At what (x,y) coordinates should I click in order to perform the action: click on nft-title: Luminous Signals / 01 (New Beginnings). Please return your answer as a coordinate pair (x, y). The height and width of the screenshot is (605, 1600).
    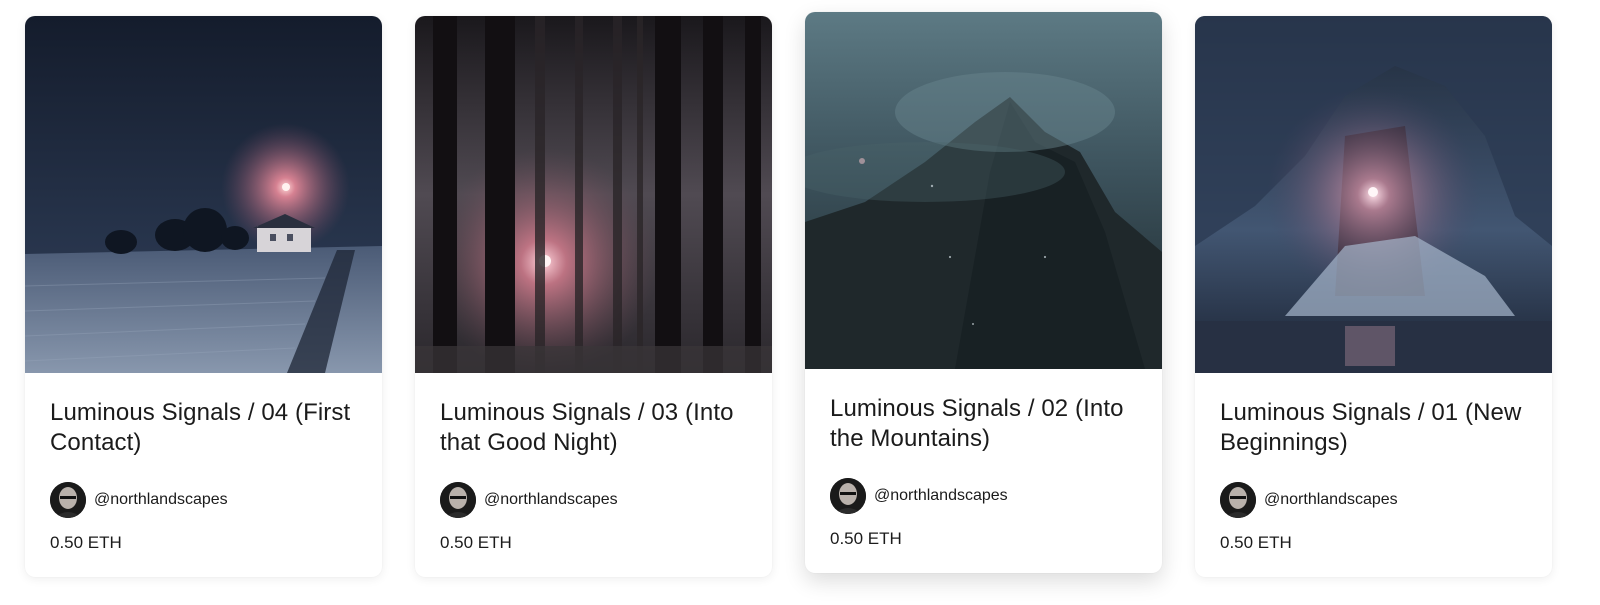
    Looking at the image, I should click on (1377, 428).